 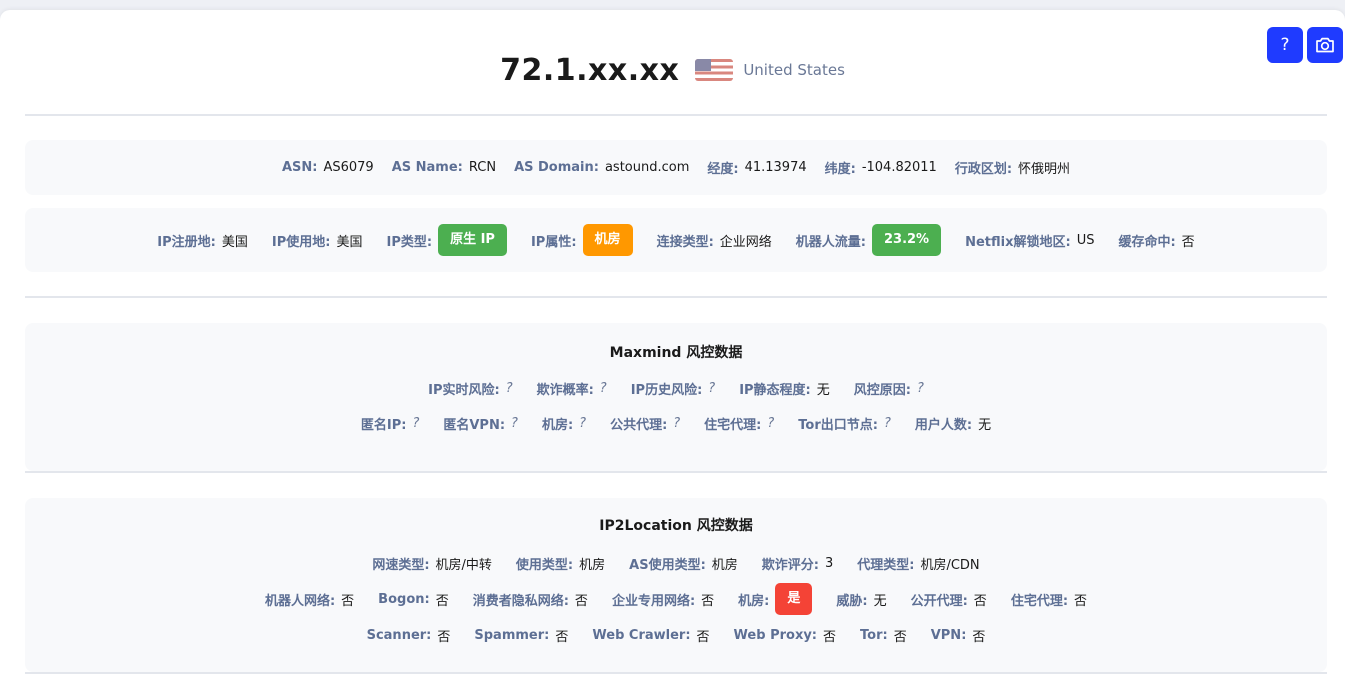 What do you see at coordinates (1029, 240) in the screenshot?
I see `info-field: Netflix解锁地区: US` at bounding box center [1029, 240].